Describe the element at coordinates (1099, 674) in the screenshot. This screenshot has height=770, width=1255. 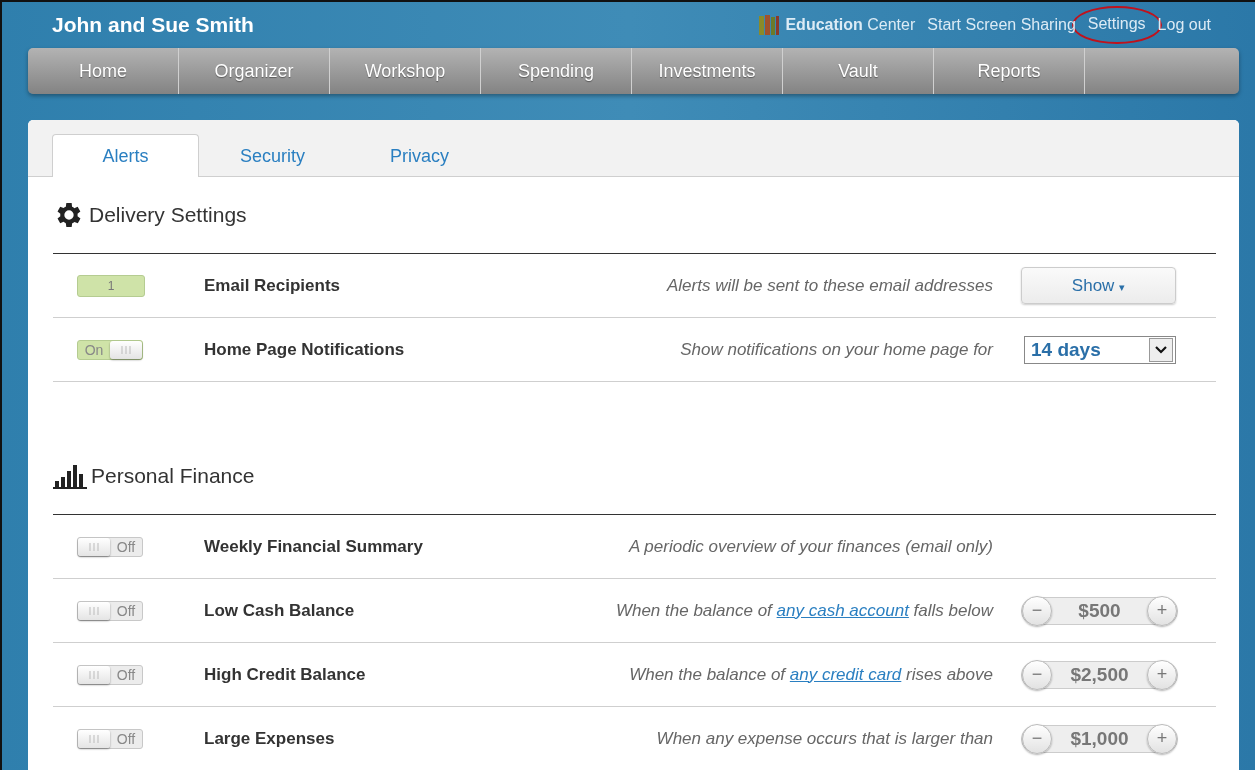
I see `amount-value: $2,500` at that location.